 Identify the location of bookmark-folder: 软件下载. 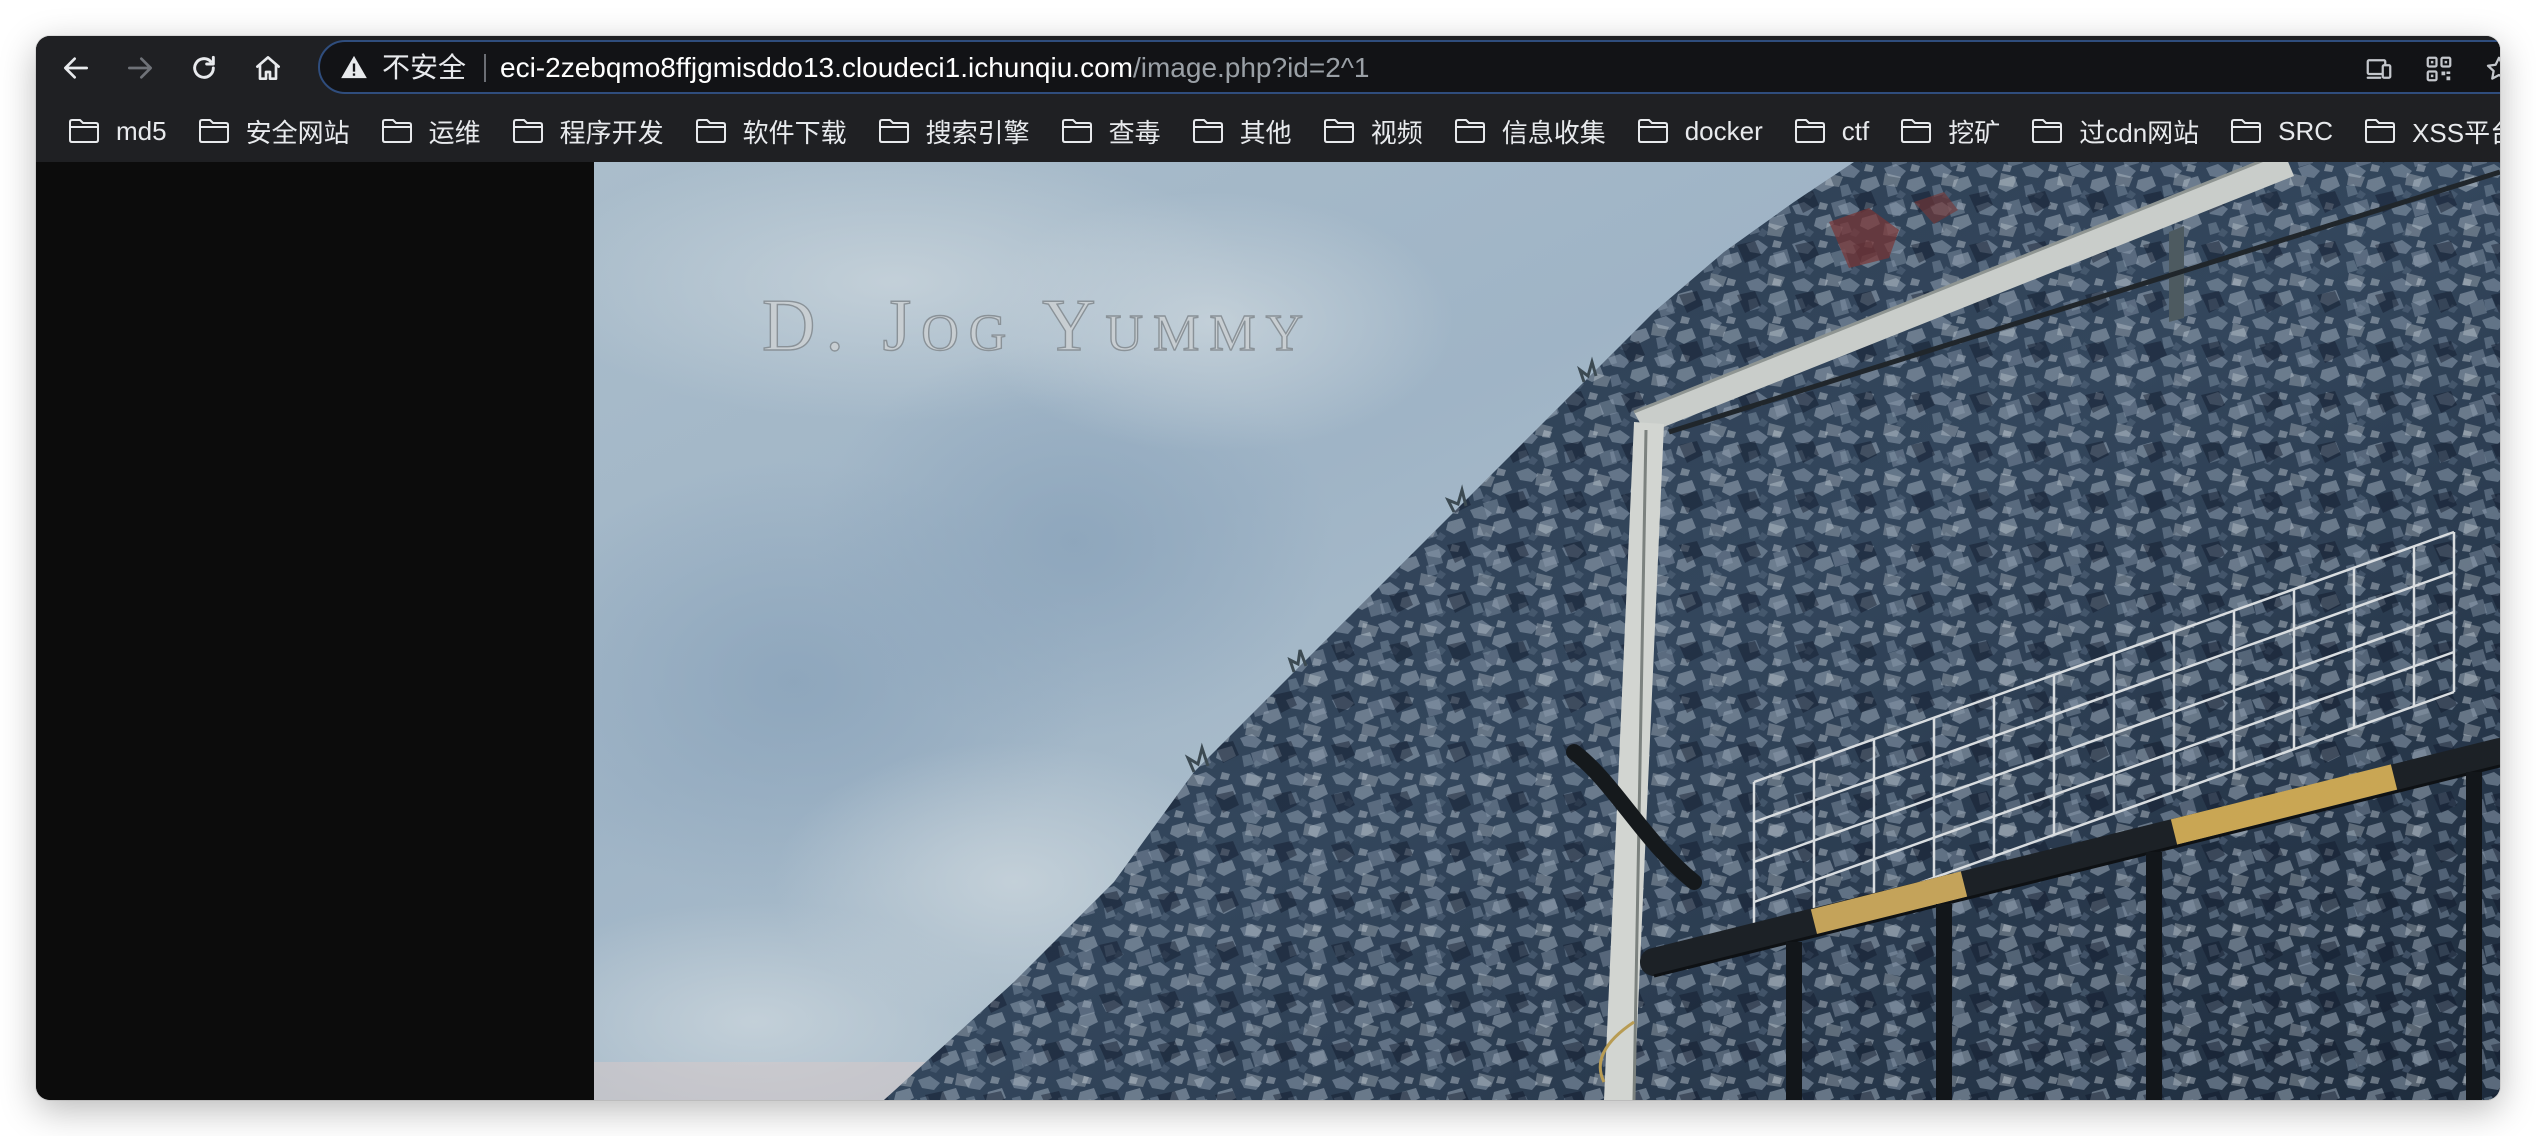
(771, 131).